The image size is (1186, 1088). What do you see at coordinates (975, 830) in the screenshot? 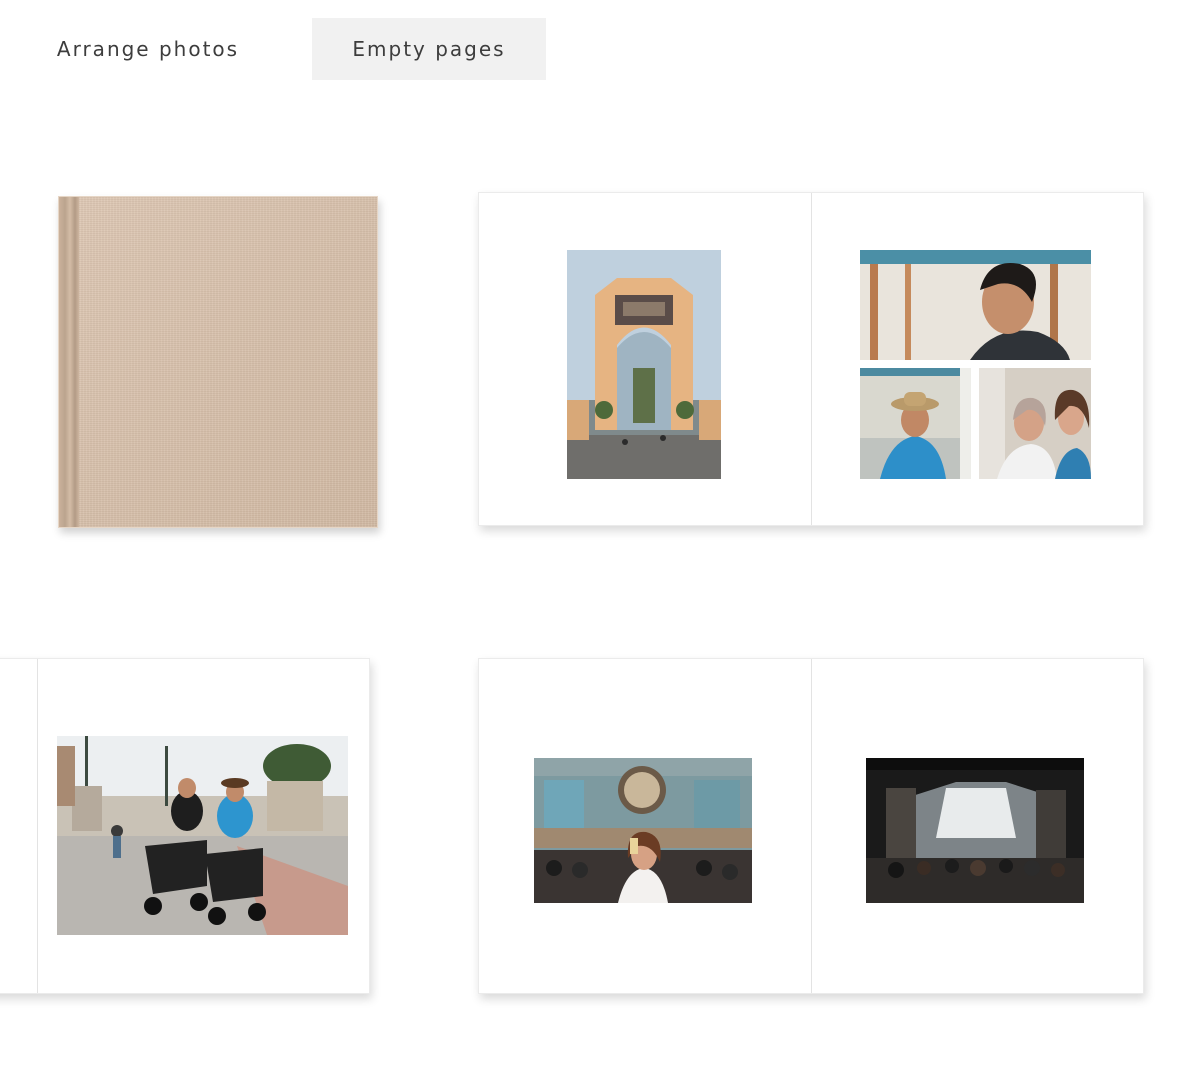
I see `street-crowd-photo` at bounding box center [975, 830].